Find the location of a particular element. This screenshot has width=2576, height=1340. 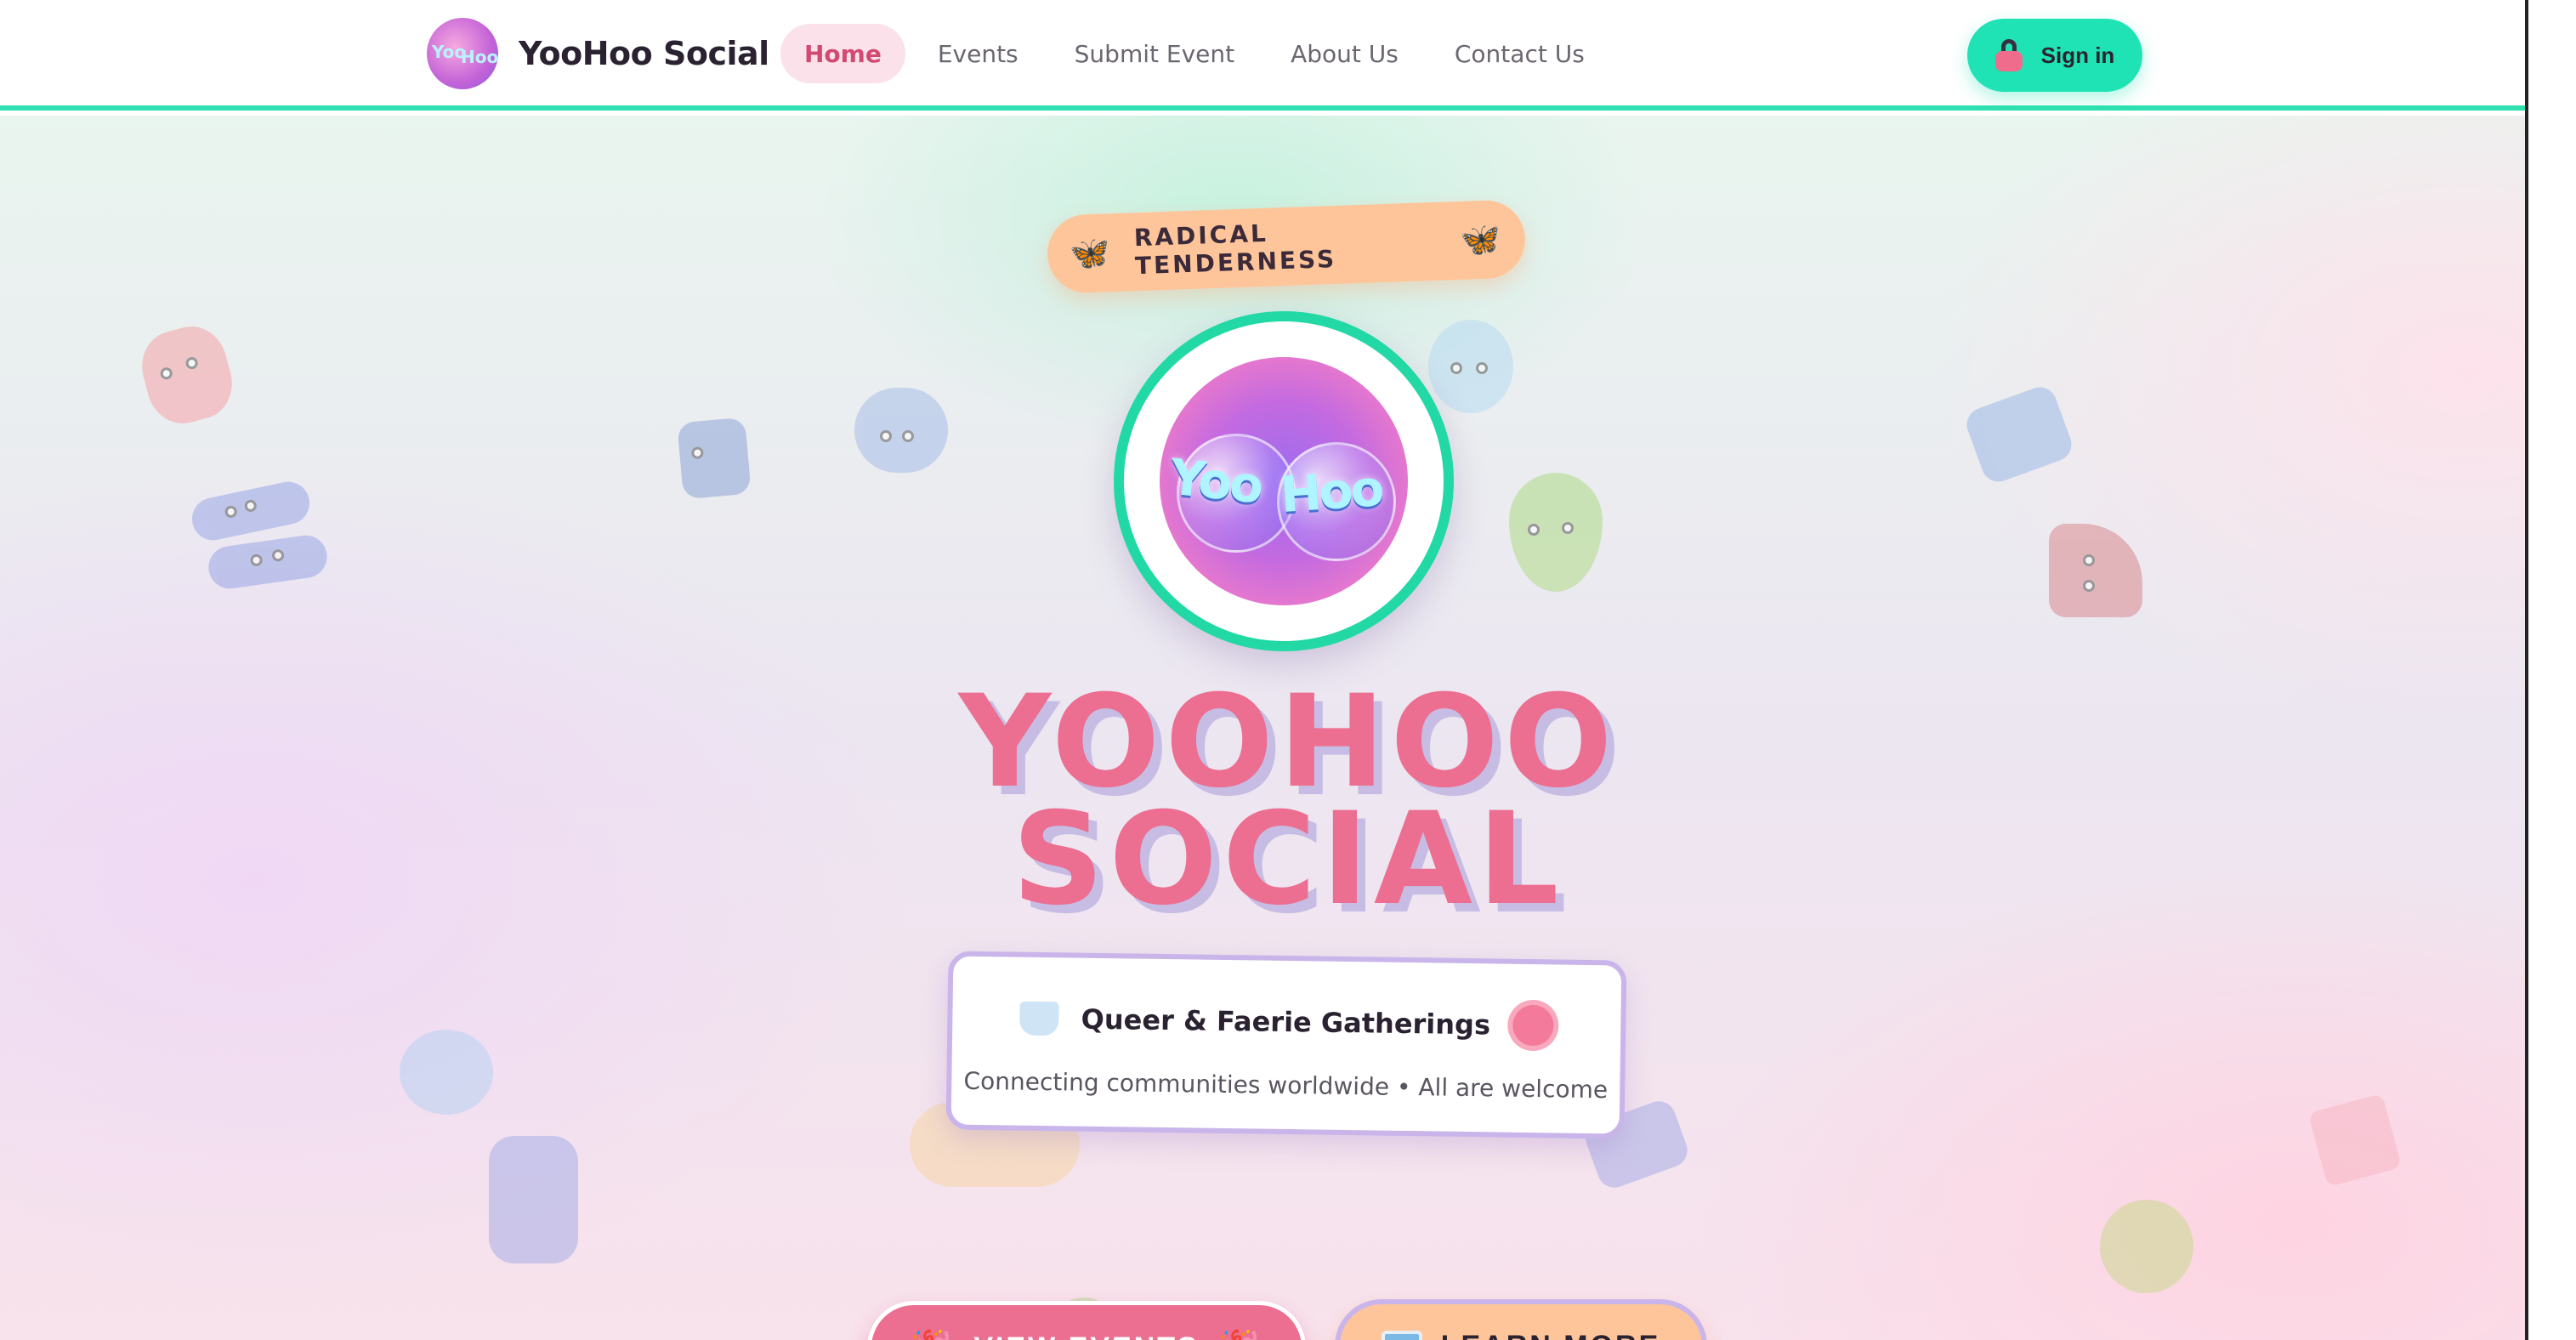

lock-icon is located at coordinates (2009, 55).